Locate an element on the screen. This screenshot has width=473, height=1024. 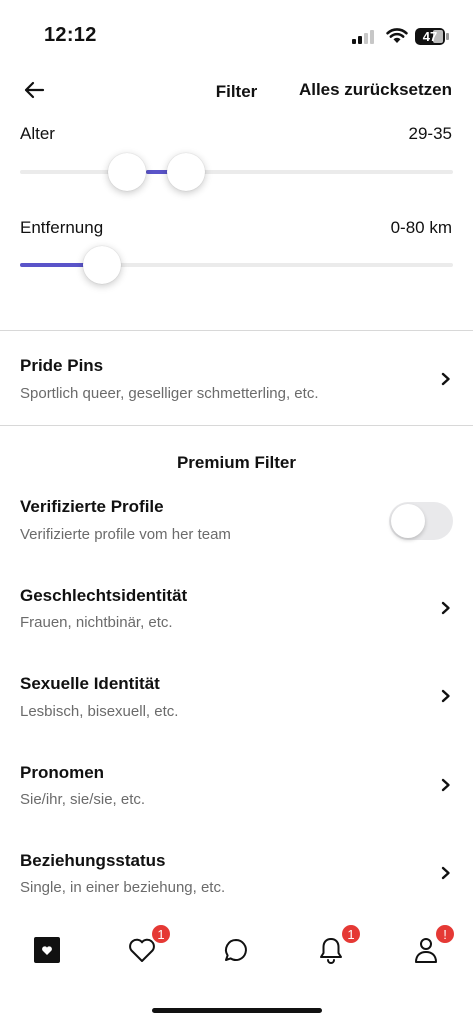
verified-profiles-subtitle: Verifizierte profile vom her team is located at coordinates (125, 534).